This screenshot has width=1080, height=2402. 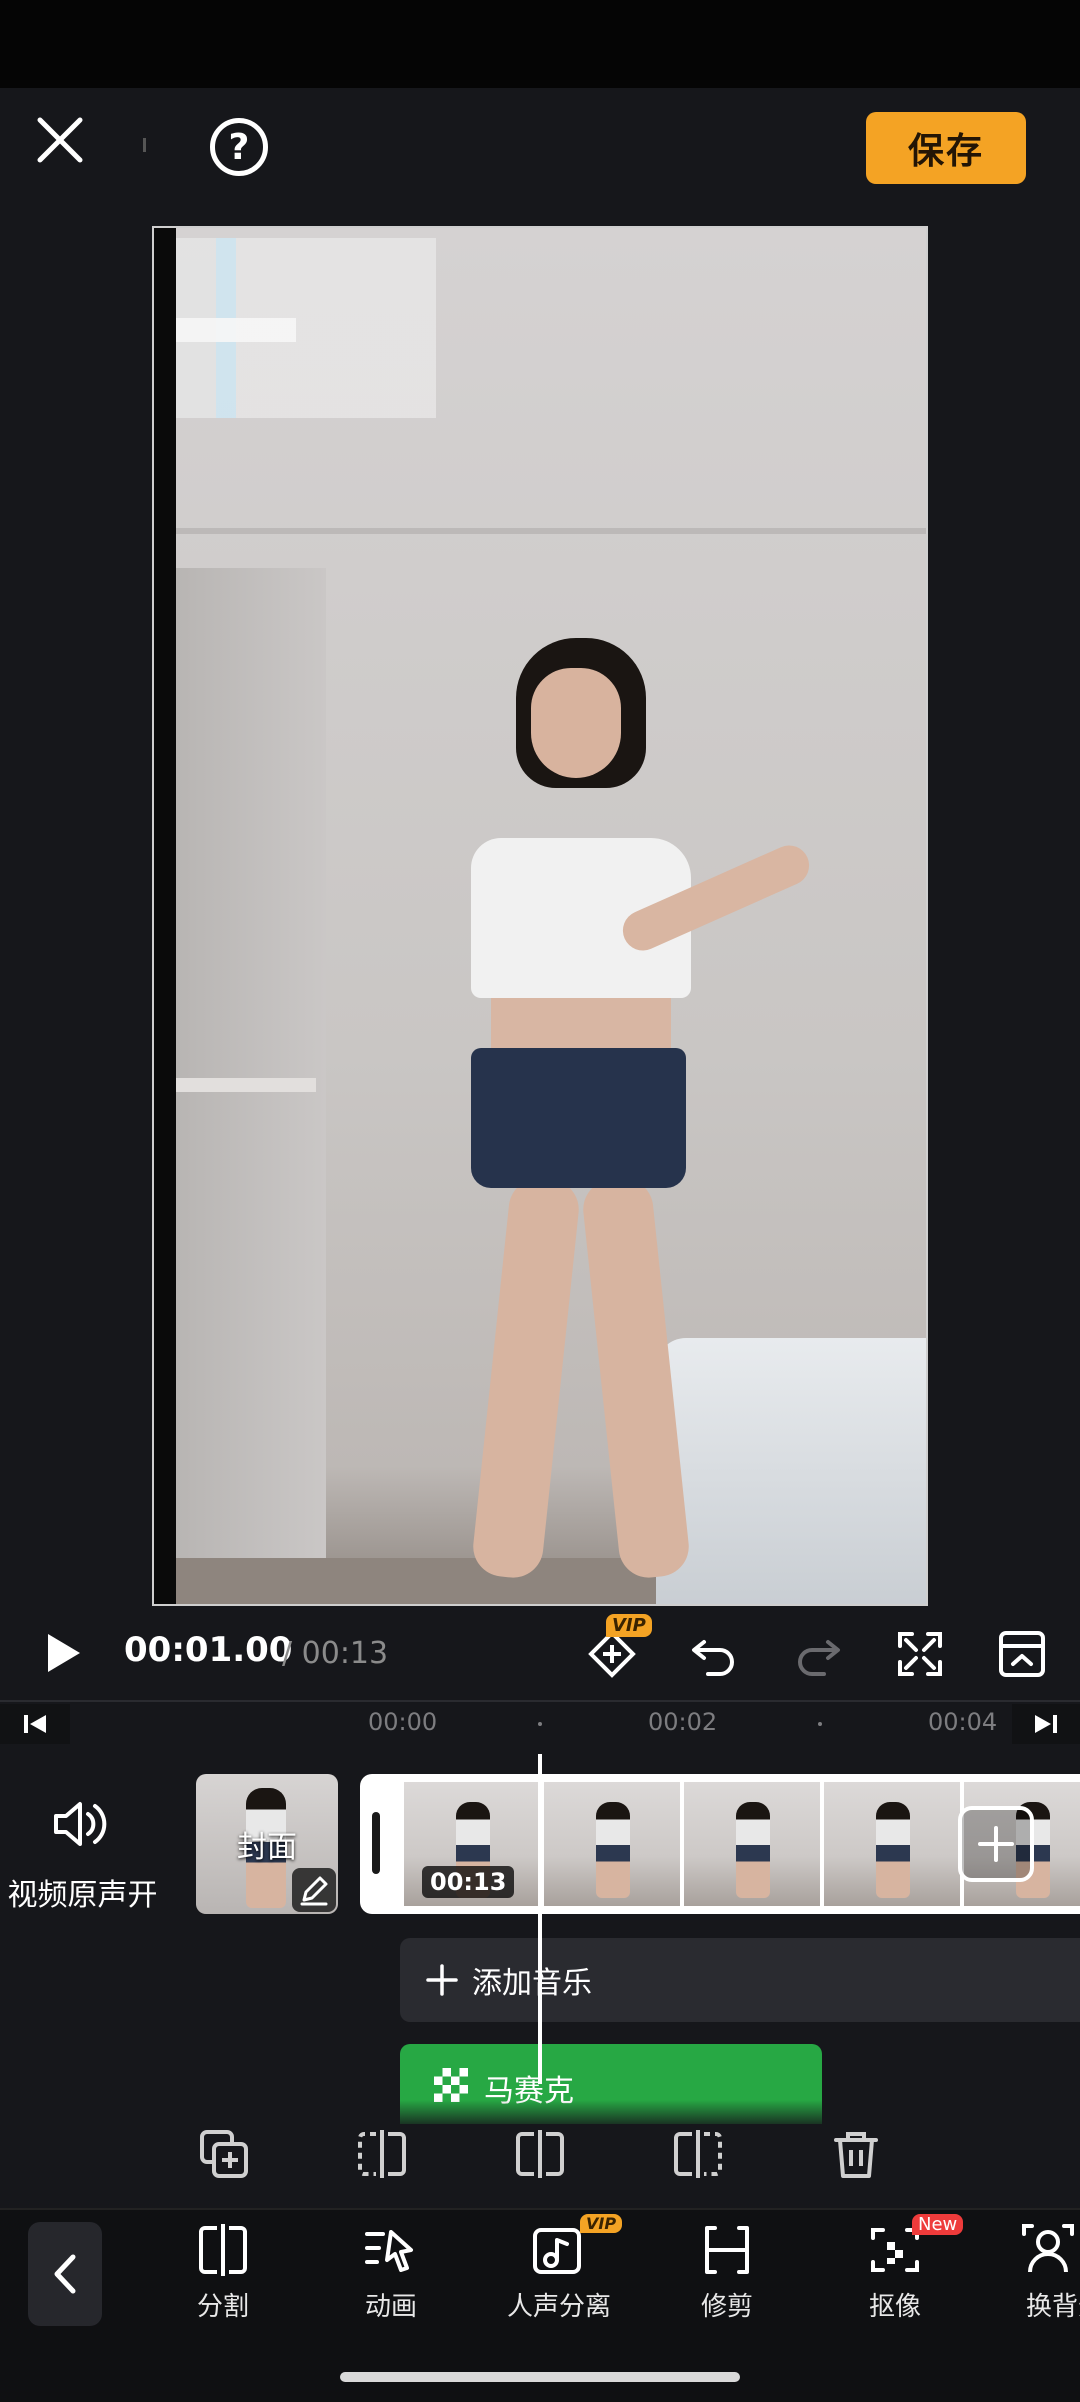 I want to click on save-button: 保存, so click(x=946, y=148).